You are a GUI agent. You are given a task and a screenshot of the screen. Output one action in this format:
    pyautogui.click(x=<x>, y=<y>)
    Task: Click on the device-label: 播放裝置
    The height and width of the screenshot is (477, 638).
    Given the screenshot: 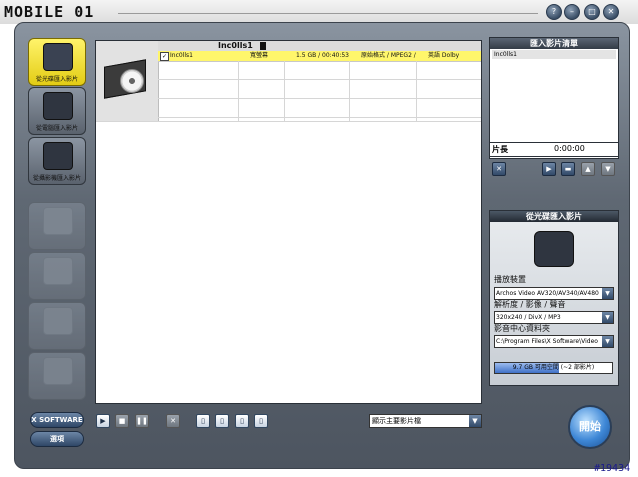 What is the action you would take?
    pyautogui.click(x=510, y=279)
    